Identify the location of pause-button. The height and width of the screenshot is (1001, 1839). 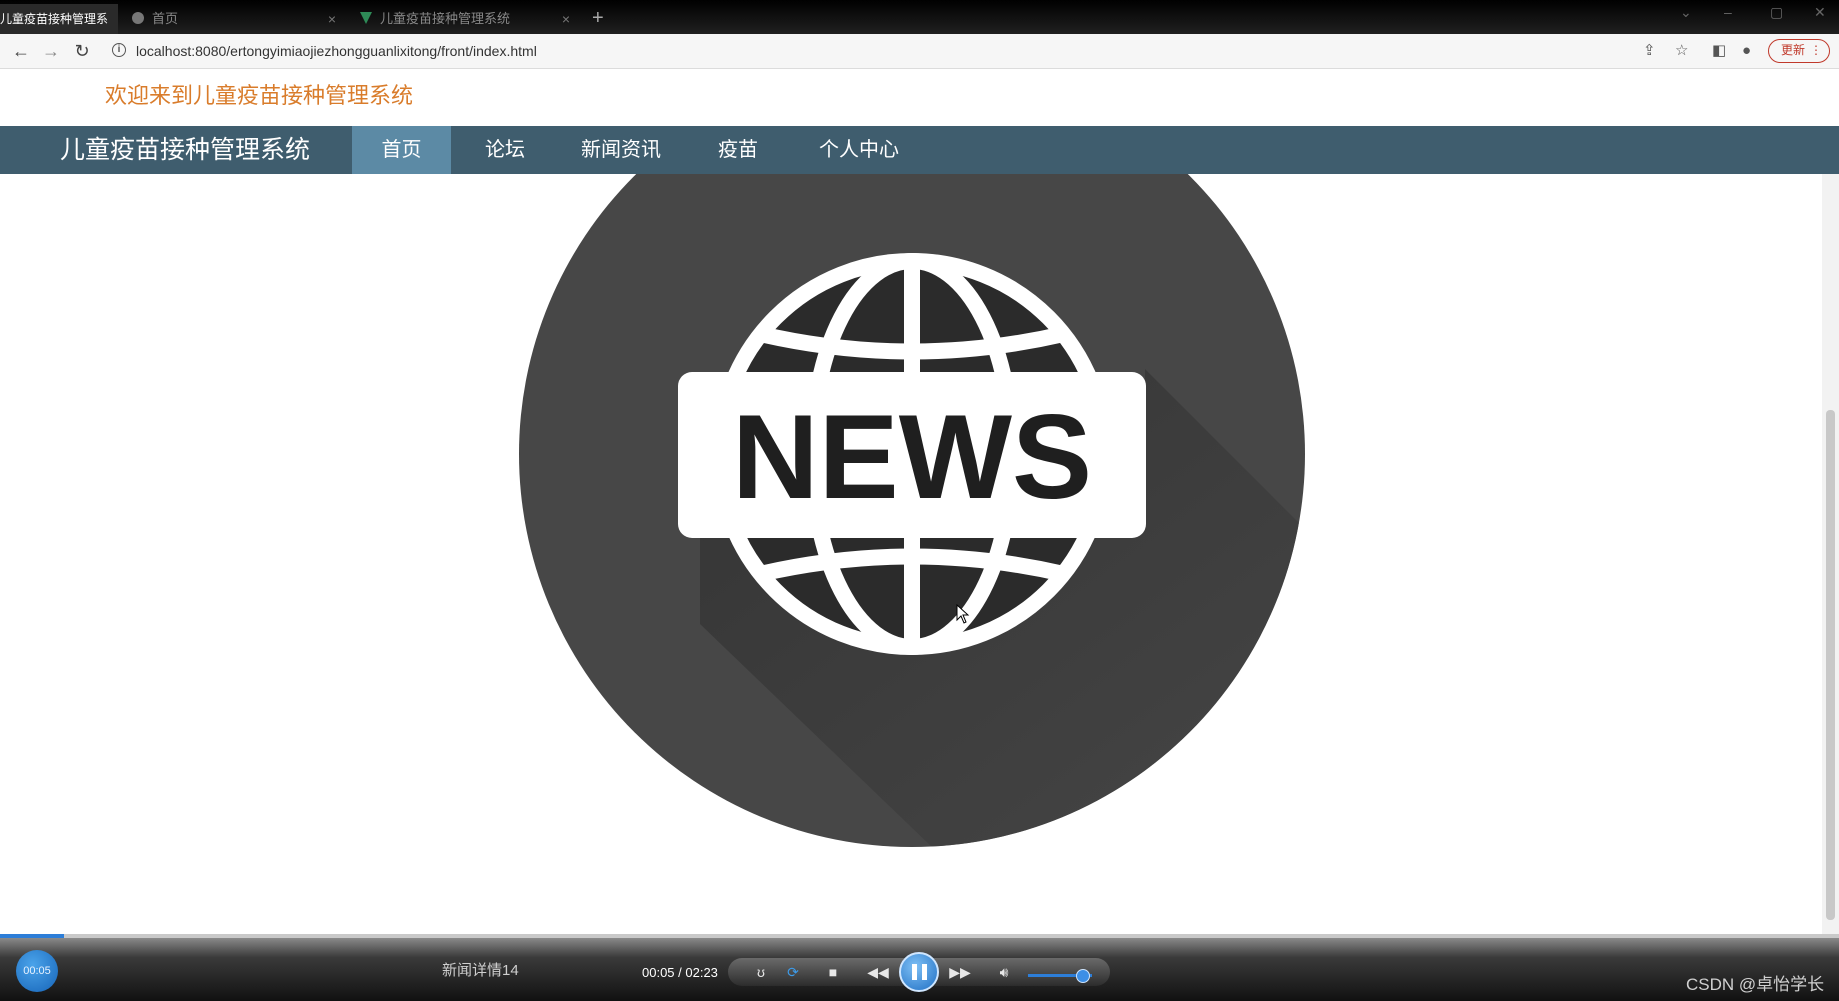
(919, 972).